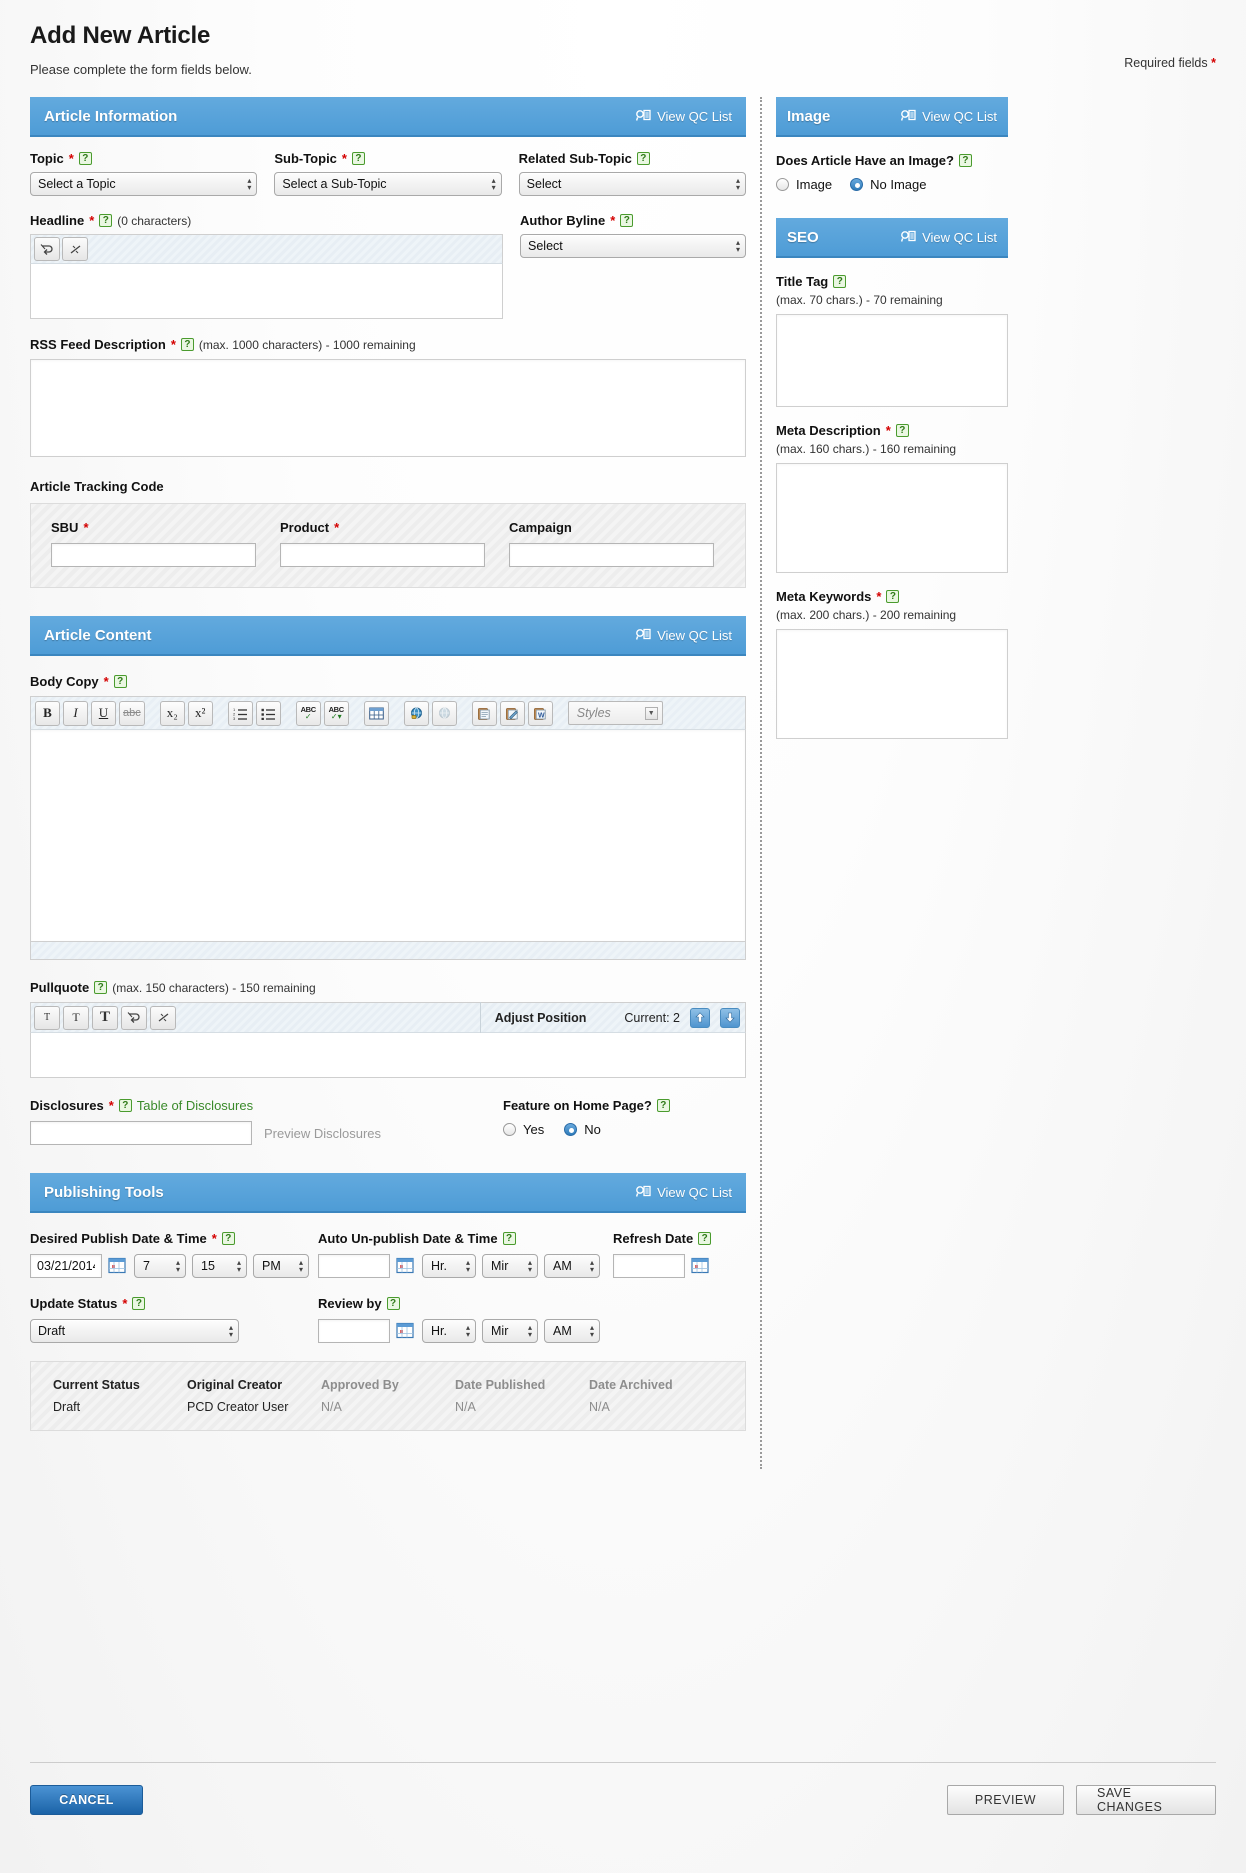 Image resolution: width=1246 pixels, height=1873 pixels. What do you see at coordinates (449, 1331) in the screenshot?
I see `review-by-hour-select: Hr.` at bounding box center [449, 1331].